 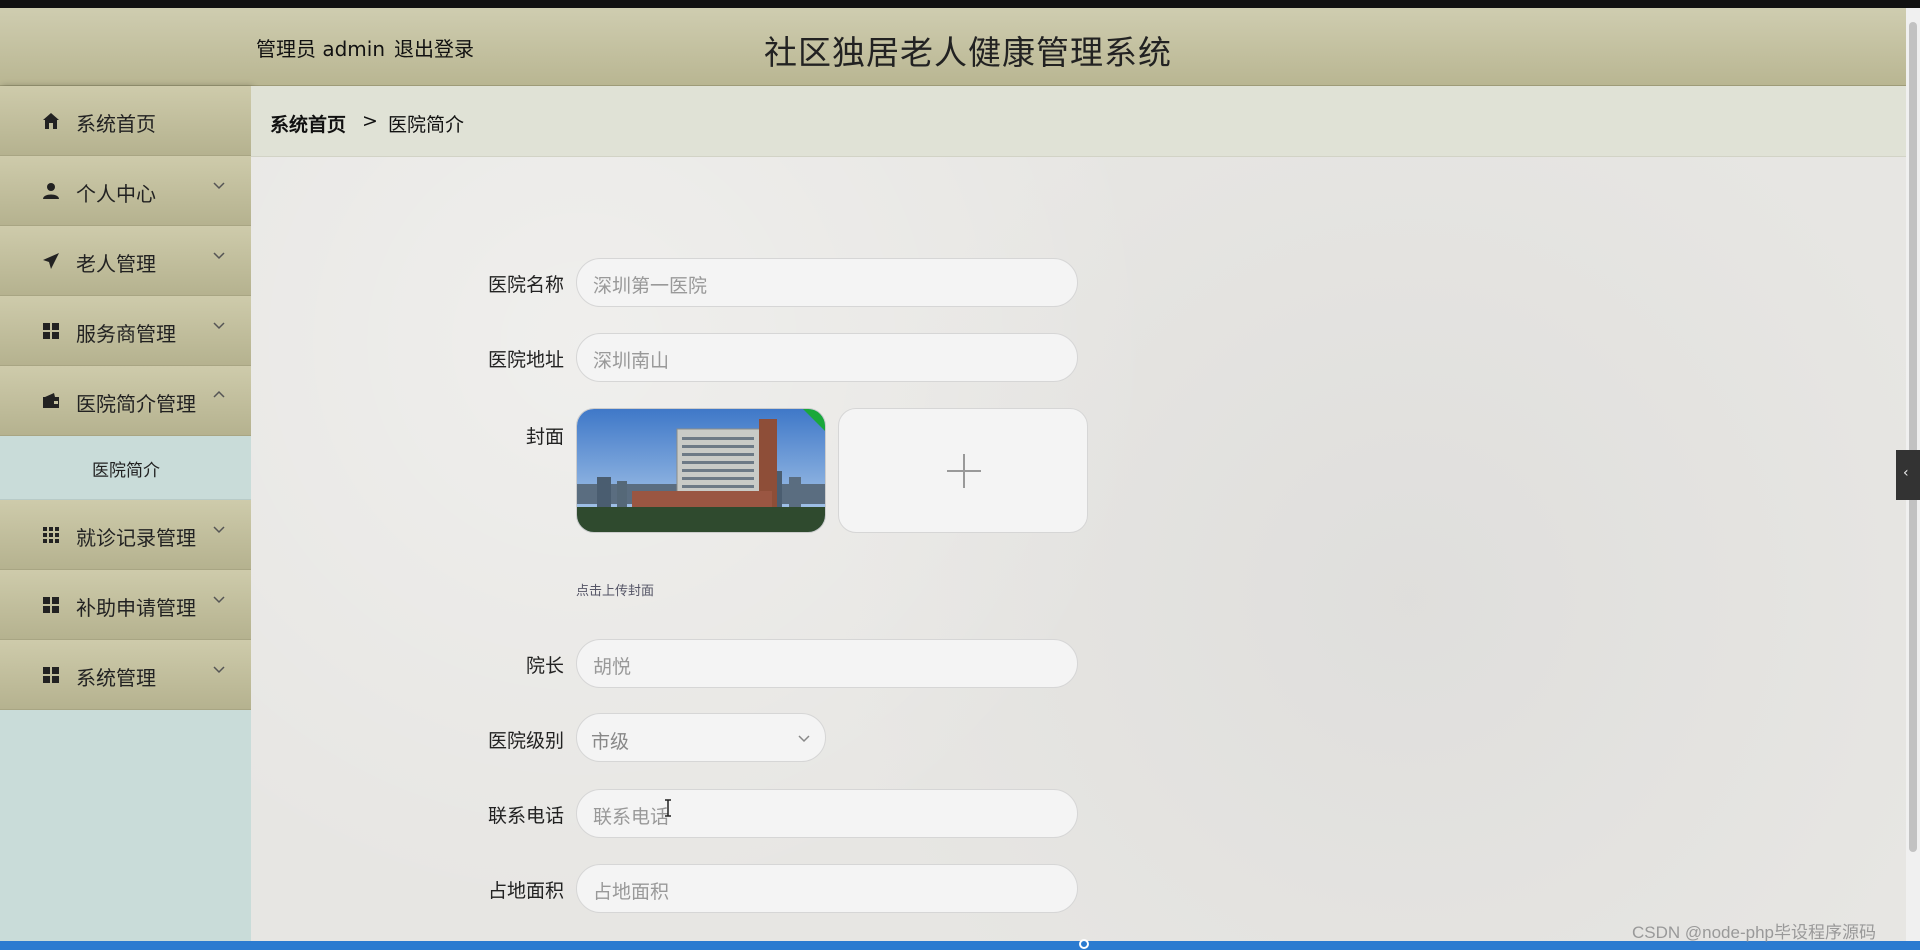 I want to click on chevron-up-icon, so click(x=219, y=394).